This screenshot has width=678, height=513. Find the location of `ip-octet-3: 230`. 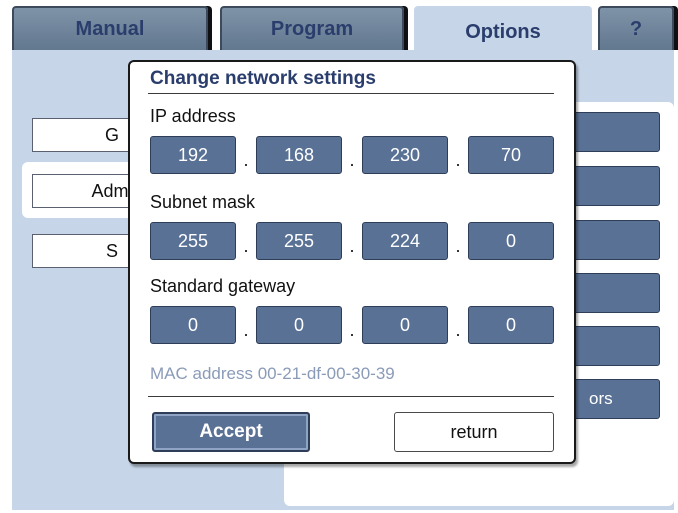

ip-octet-3: 230 is located at coordinates (405, 155).